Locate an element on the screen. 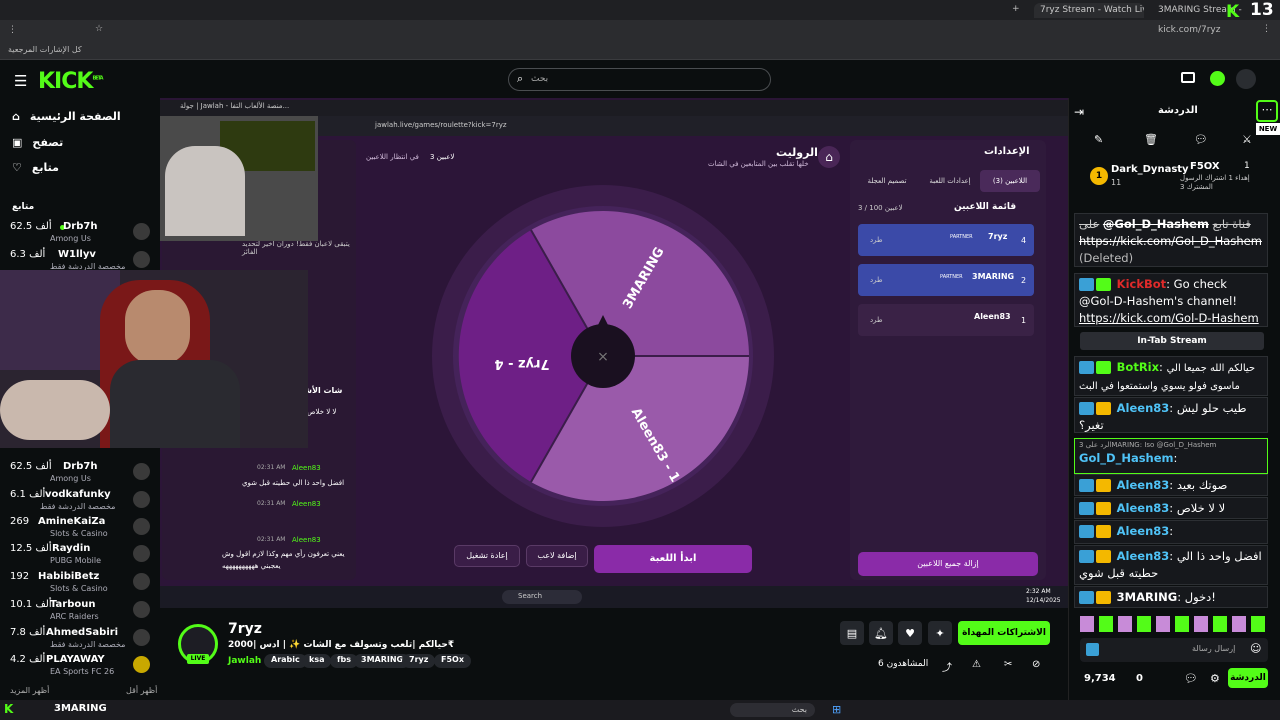  leader-user: F5OX is located at coordinates (1205, 166).